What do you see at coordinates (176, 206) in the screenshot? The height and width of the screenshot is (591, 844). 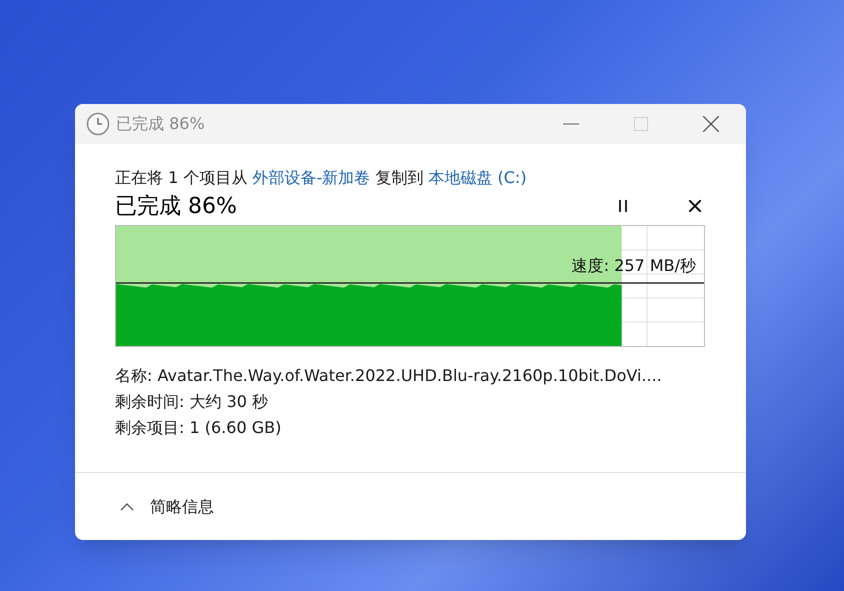 I see `progress-heading: 已完成 86%` at bounding box center [176, 206].